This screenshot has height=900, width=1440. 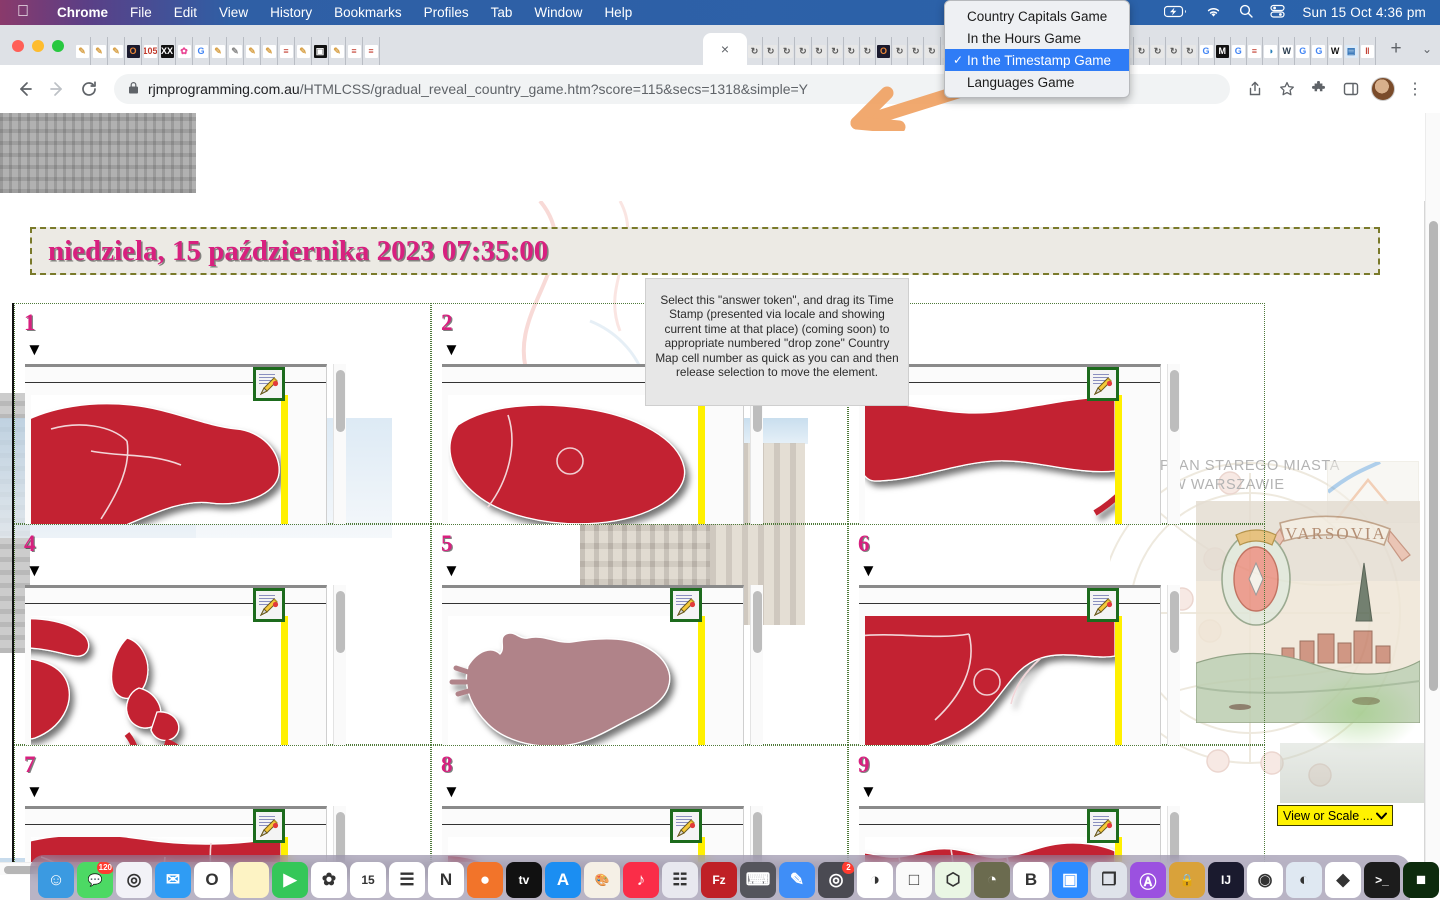 What do you see at coordinates (1174, 51) in the screenshot?
I see `browser-tab-46: ↻` at bounding box center [1174, 51].